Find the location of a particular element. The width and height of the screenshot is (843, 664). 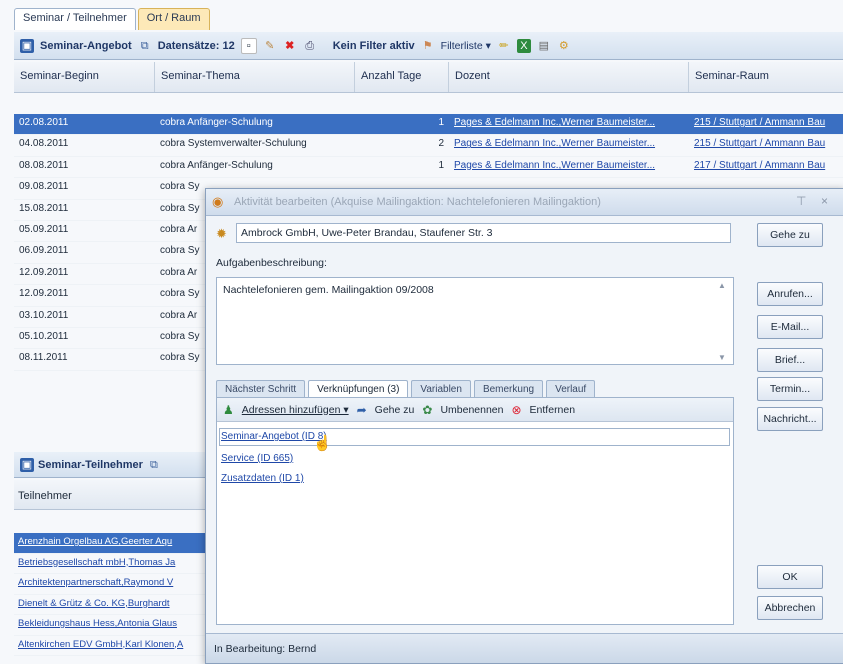

link-item: Seminar-Angebot (ID 8) is located at coordinates (274, 436).